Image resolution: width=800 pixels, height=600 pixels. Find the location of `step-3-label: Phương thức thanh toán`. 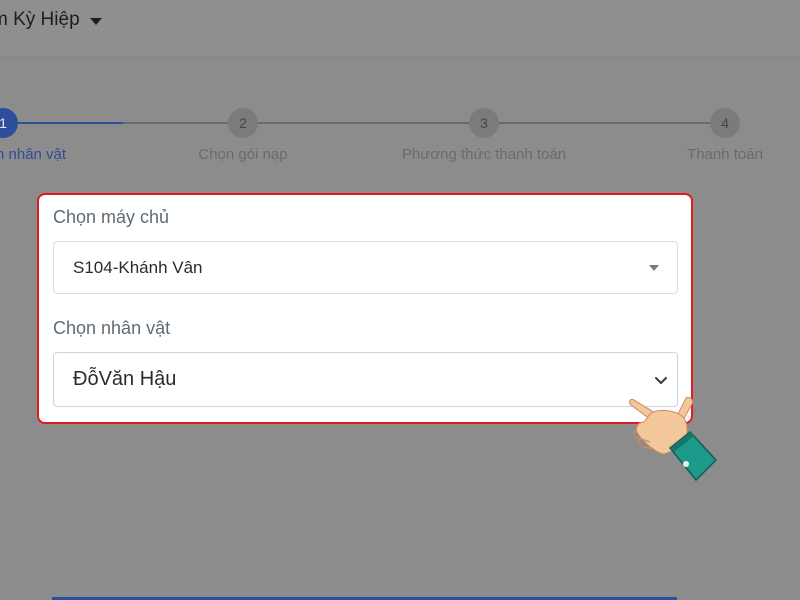

step-3-label: Phương thức thanh toán is located at coordinates (484, 154).